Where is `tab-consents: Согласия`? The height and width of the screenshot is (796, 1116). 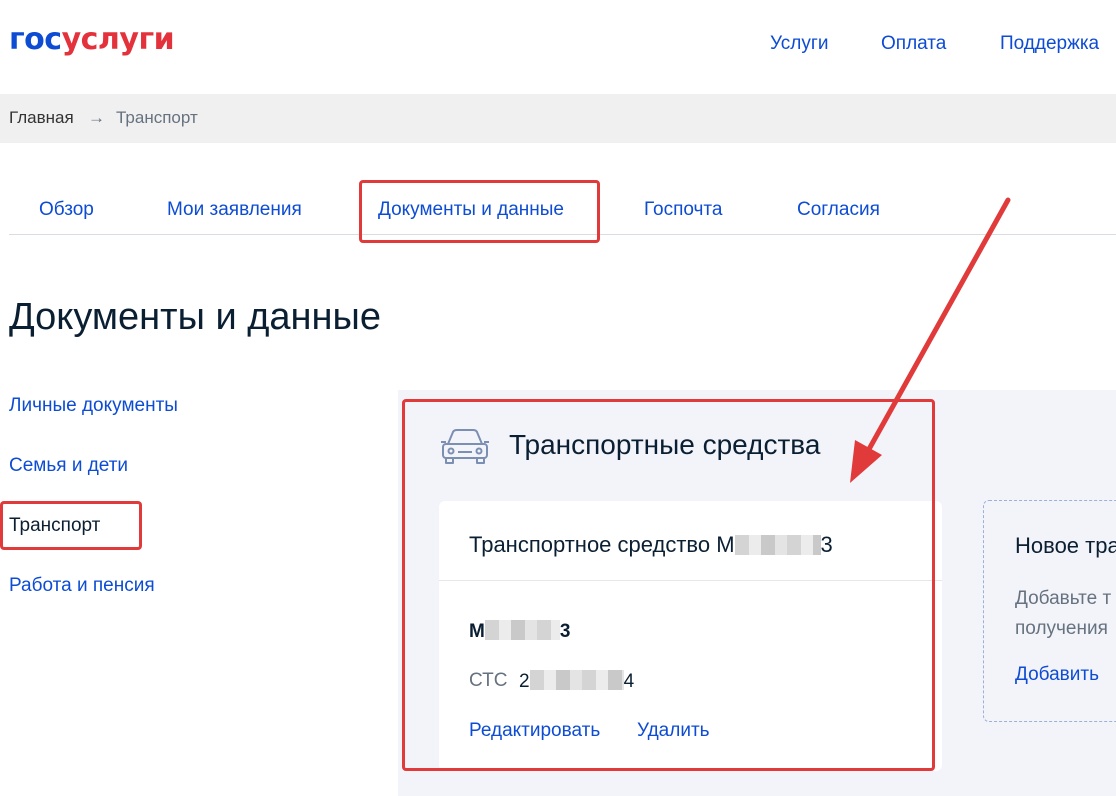 tab-consents: Согласия is located at coordinates (838, 210).